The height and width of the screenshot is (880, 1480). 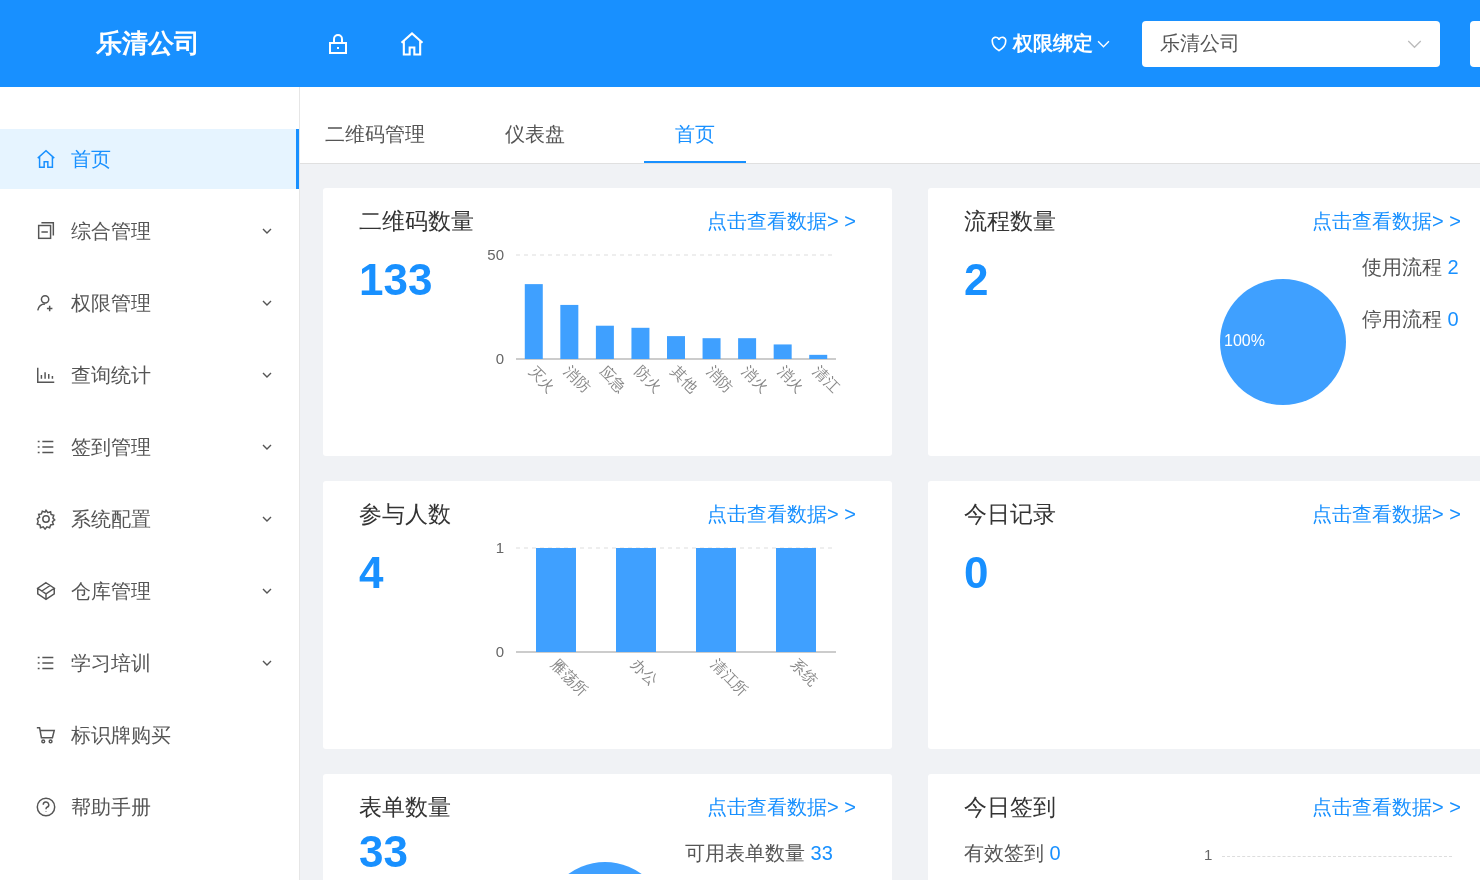 I want to click on legend-text: 使用流程 2, so click(x=1410, y=267).